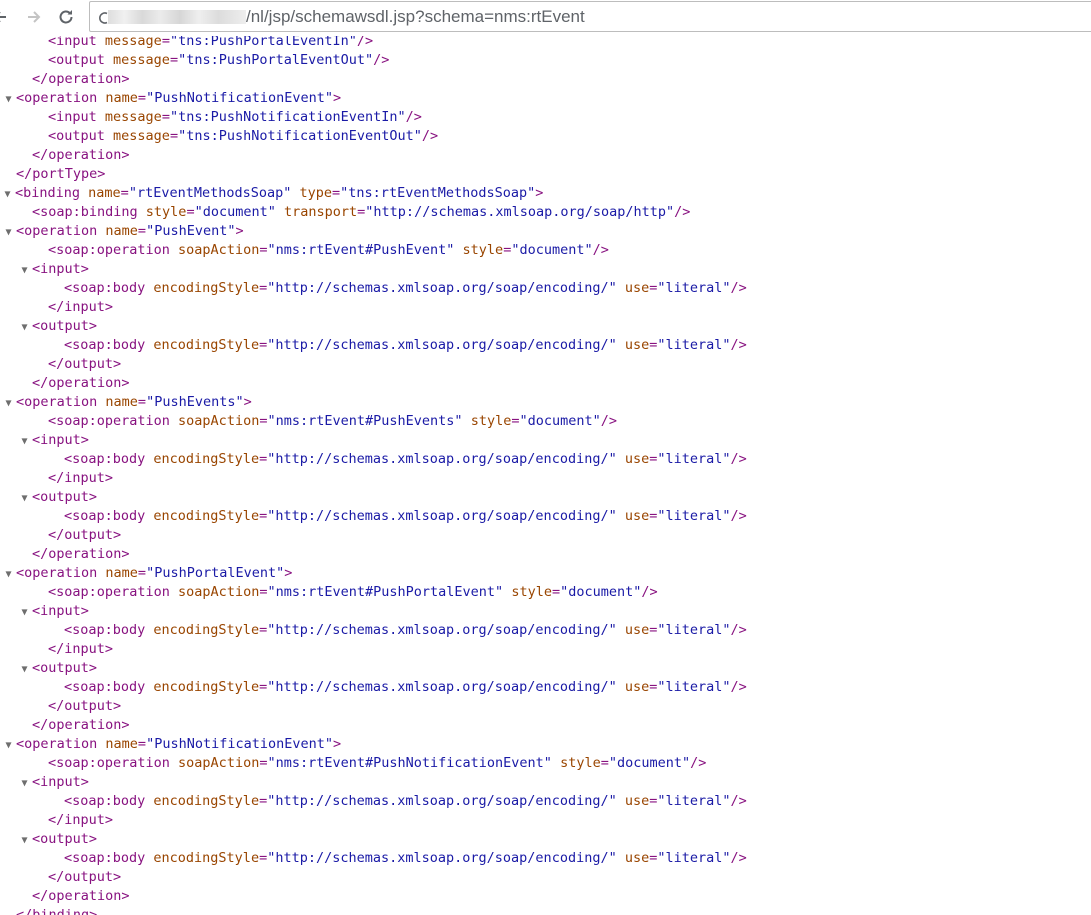 This screenshot has width=1091, height=915. What do you see at coordinates (60, 269) in the screenshot?
I see `xml-tag: <input>` at bounding box center [60, 269].